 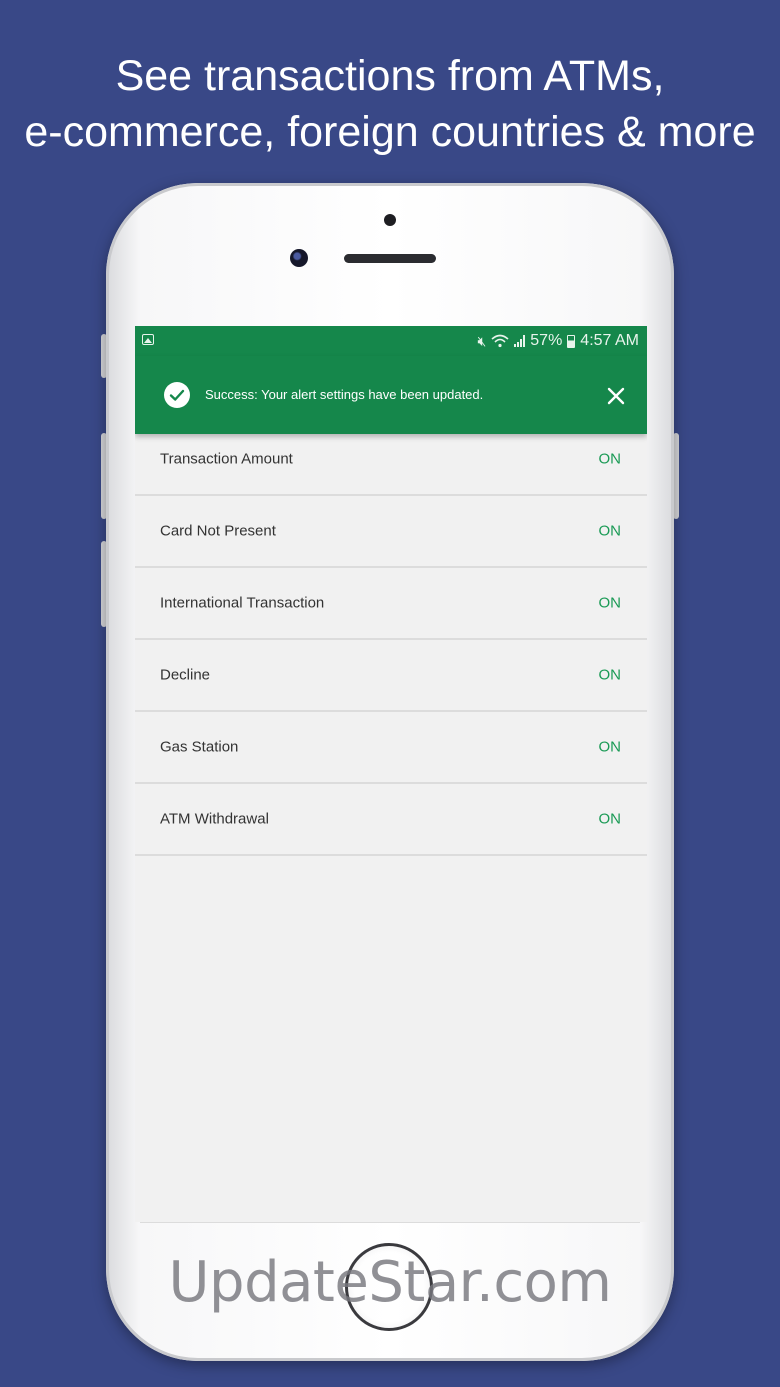 I want to click on setting-label: International Transaction, so click(x=242, y=603).